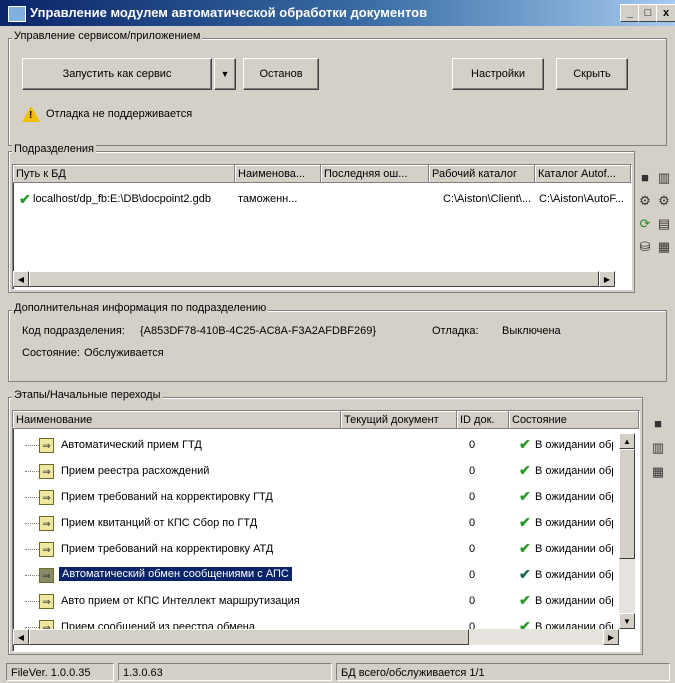 This screenshot has width=675, height=683. I want to click on code-label: Код подразделения:, so click(73, 331).